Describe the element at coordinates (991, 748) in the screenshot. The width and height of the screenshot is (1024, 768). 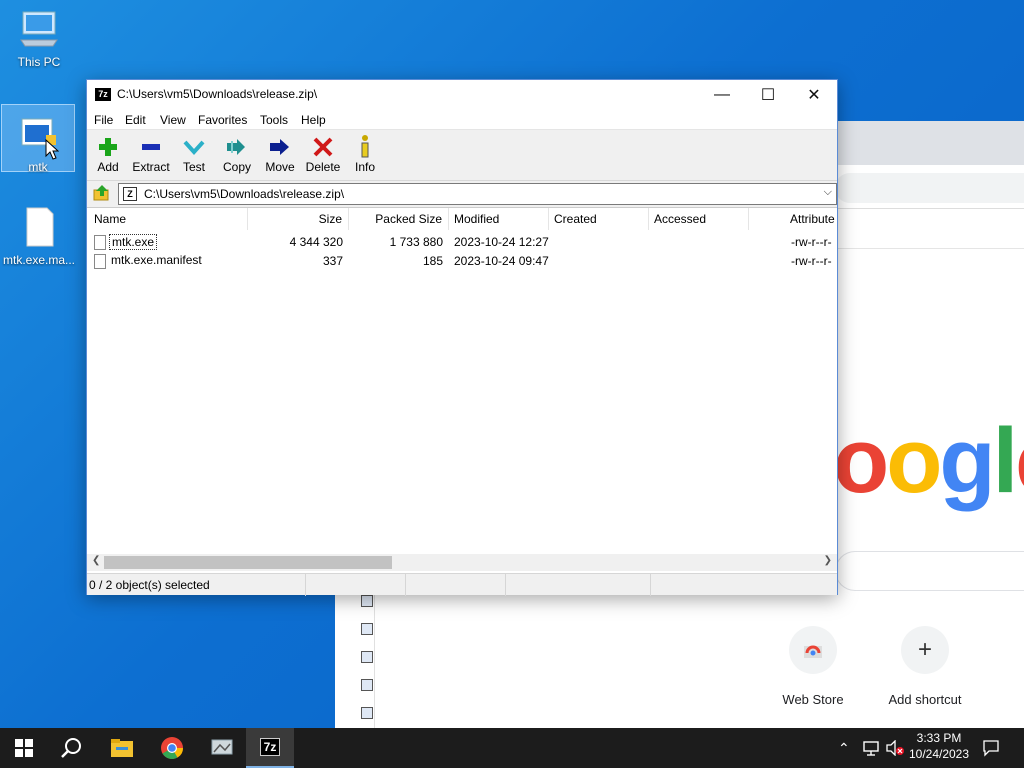
I see `notifications-icon` at that location.